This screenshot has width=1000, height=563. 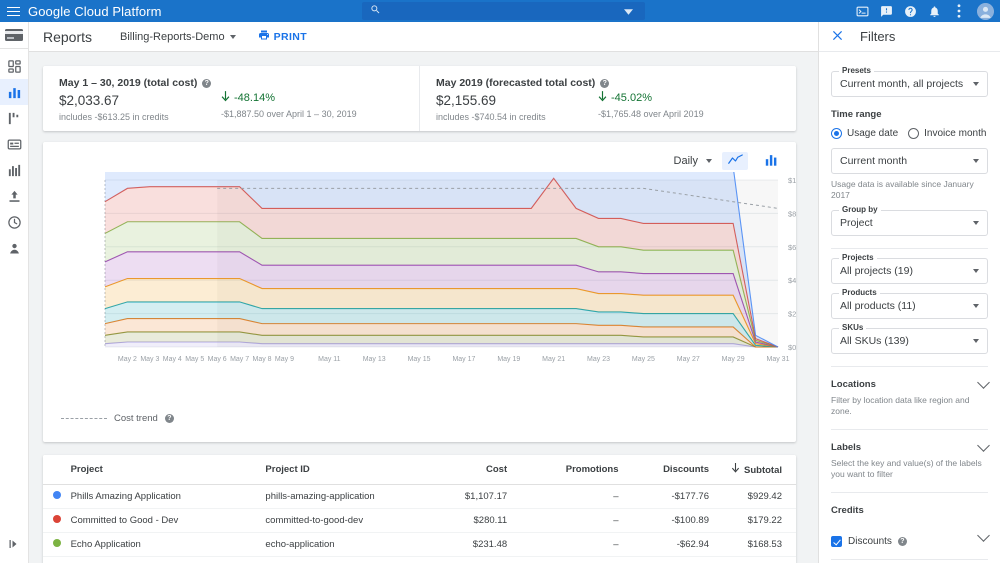 What do you see at coordinates (683, 470) in the screenshot?
I see `column-discounts: Discounts` at bounding box center [683, 470].